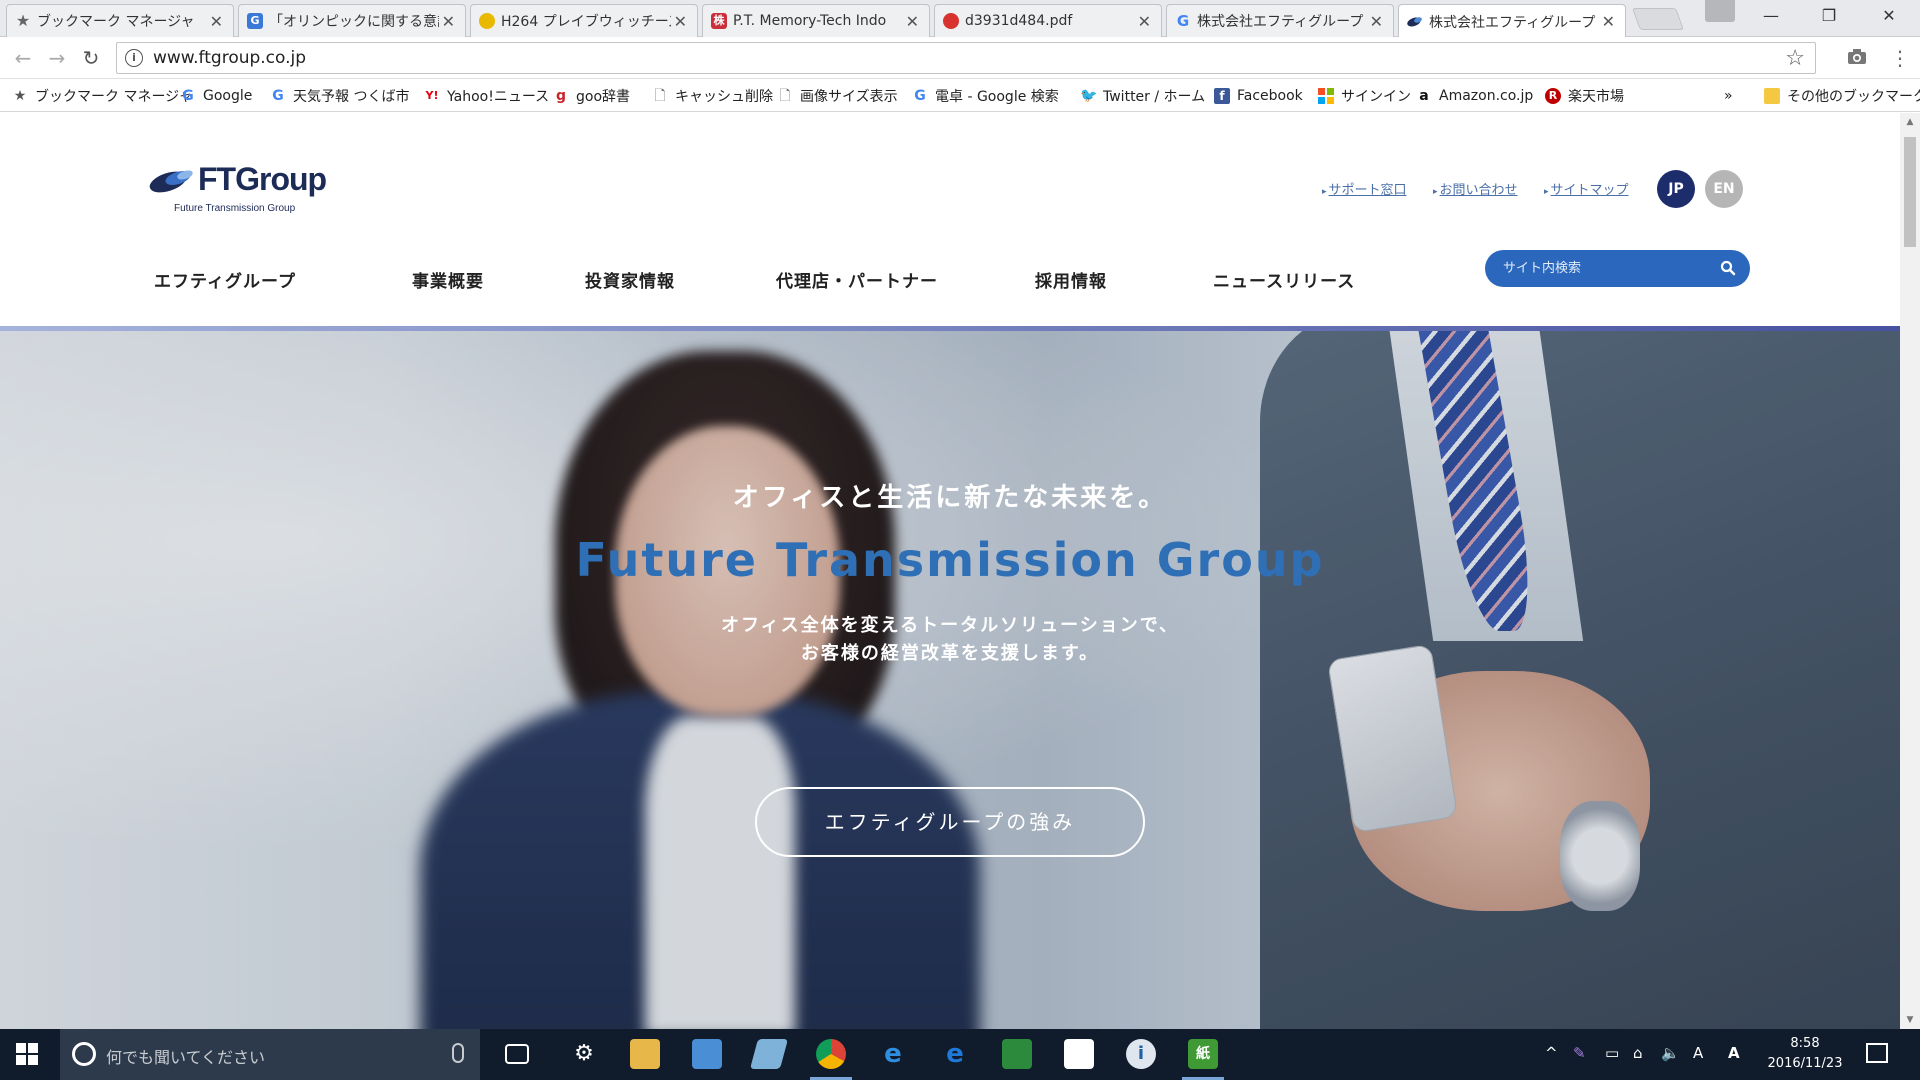 Image resolution: width=1920 pixels, height=1080 pixels. What do you see at coordinates (1734, 1053) in the screenshot?
I see `ime-mode-icon: A` at bounding box center [1734, 1053].